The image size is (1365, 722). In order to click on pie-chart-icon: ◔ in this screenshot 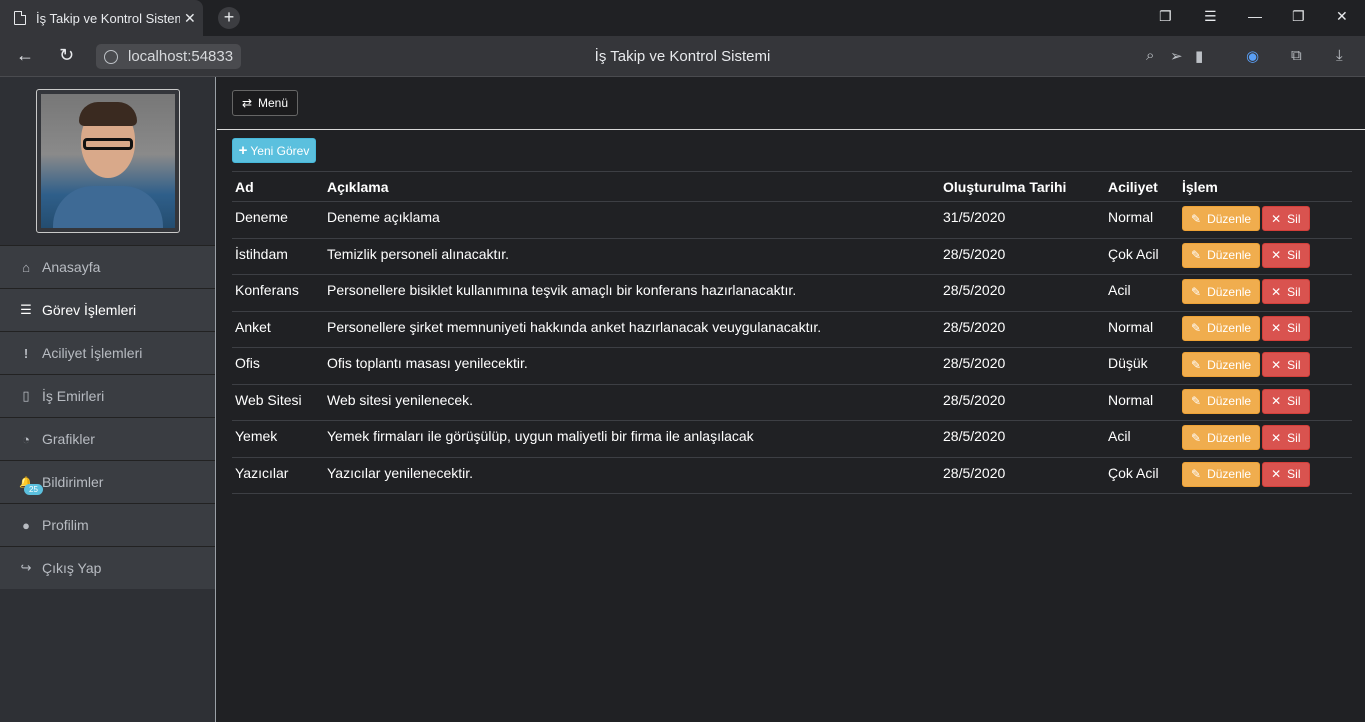, I will do `click(26, 439)`.